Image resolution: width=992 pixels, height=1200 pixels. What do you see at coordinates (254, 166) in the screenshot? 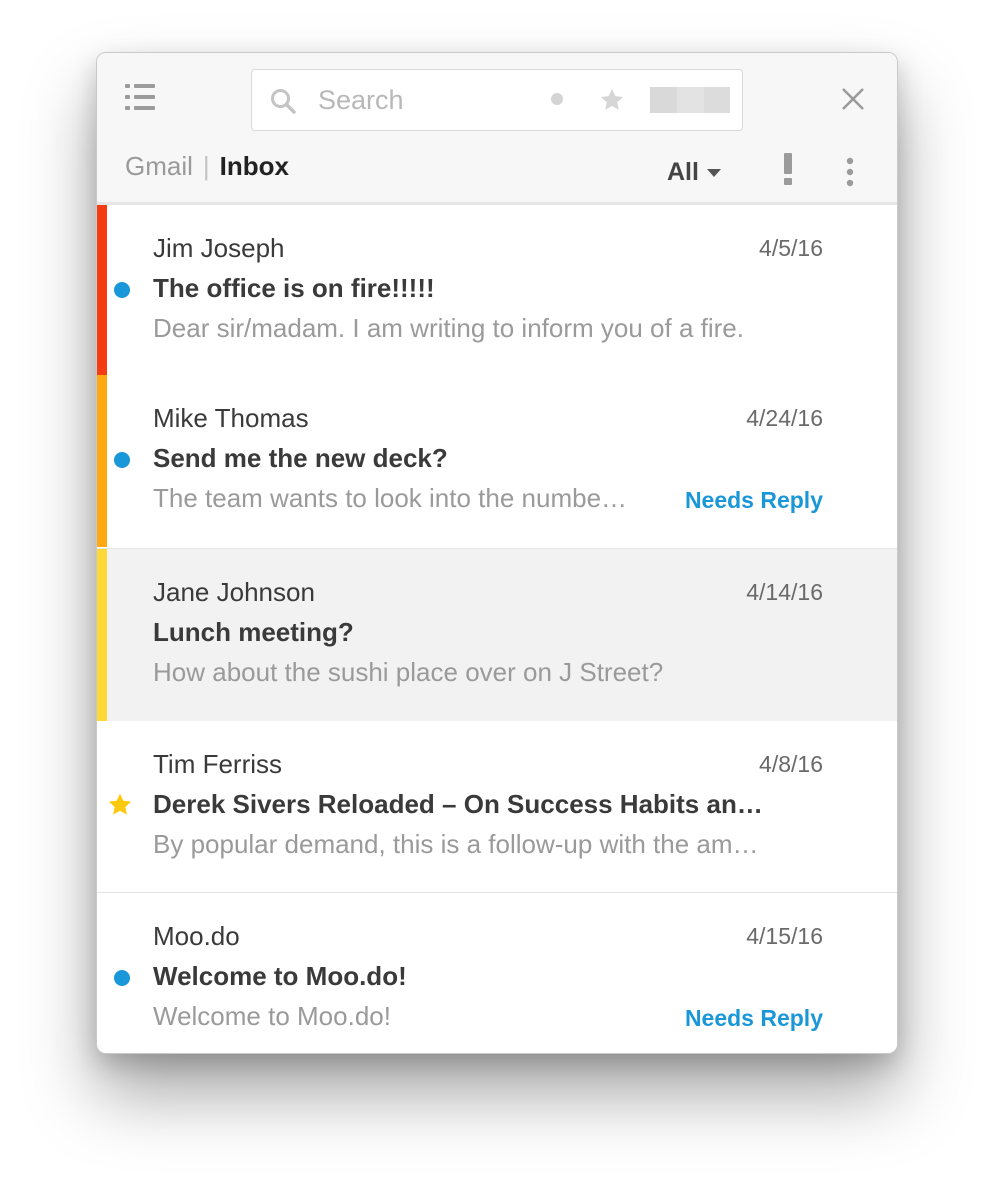
I see `folder-title: Inbox` at bounding box center [254, 166].